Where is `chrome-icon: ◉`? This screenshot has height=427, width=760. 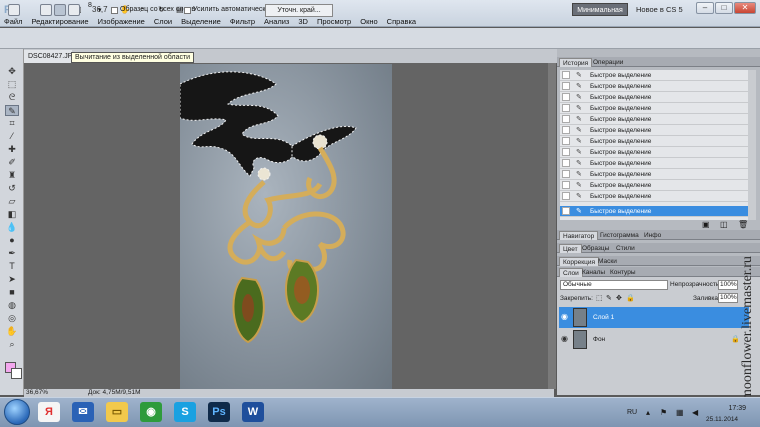
chrome-icon: ◉ is located at coordinates (151, 412).